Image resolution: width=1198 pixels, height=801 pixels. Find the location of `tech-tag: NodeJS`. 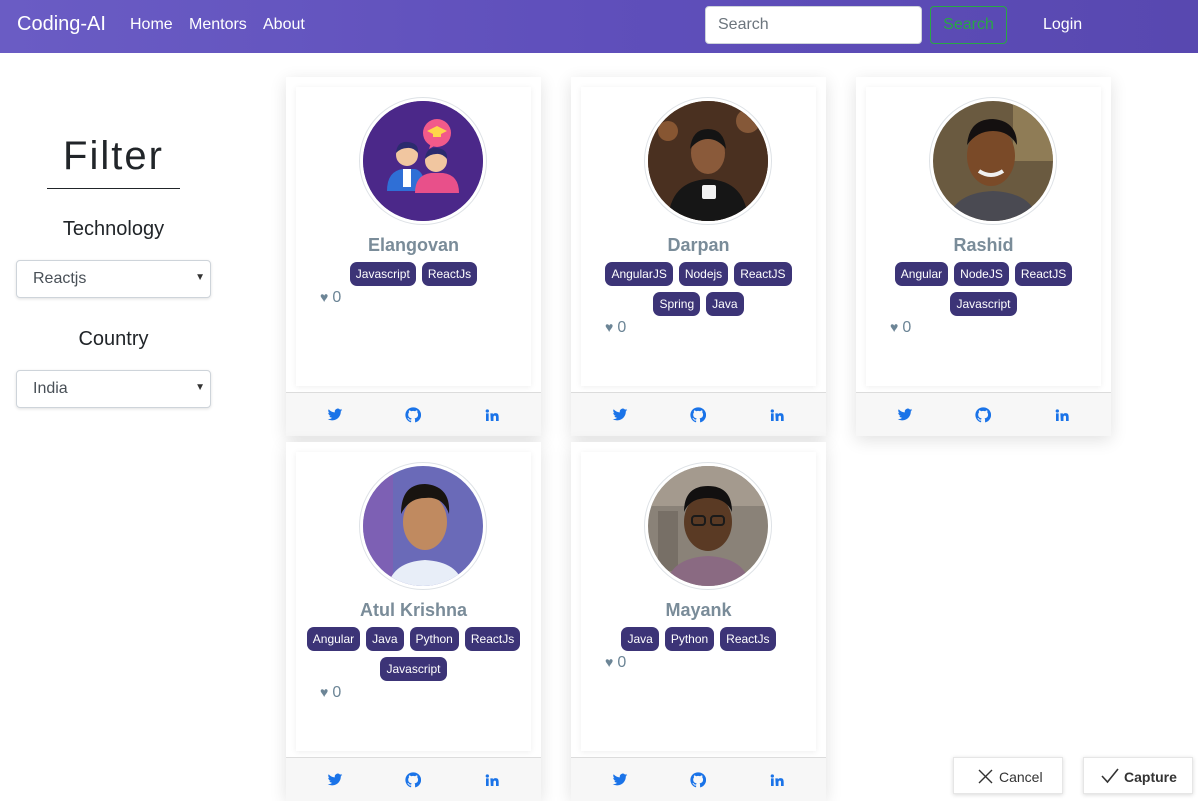

tech-tag: NodeJS is located at coordinates (981, 274).